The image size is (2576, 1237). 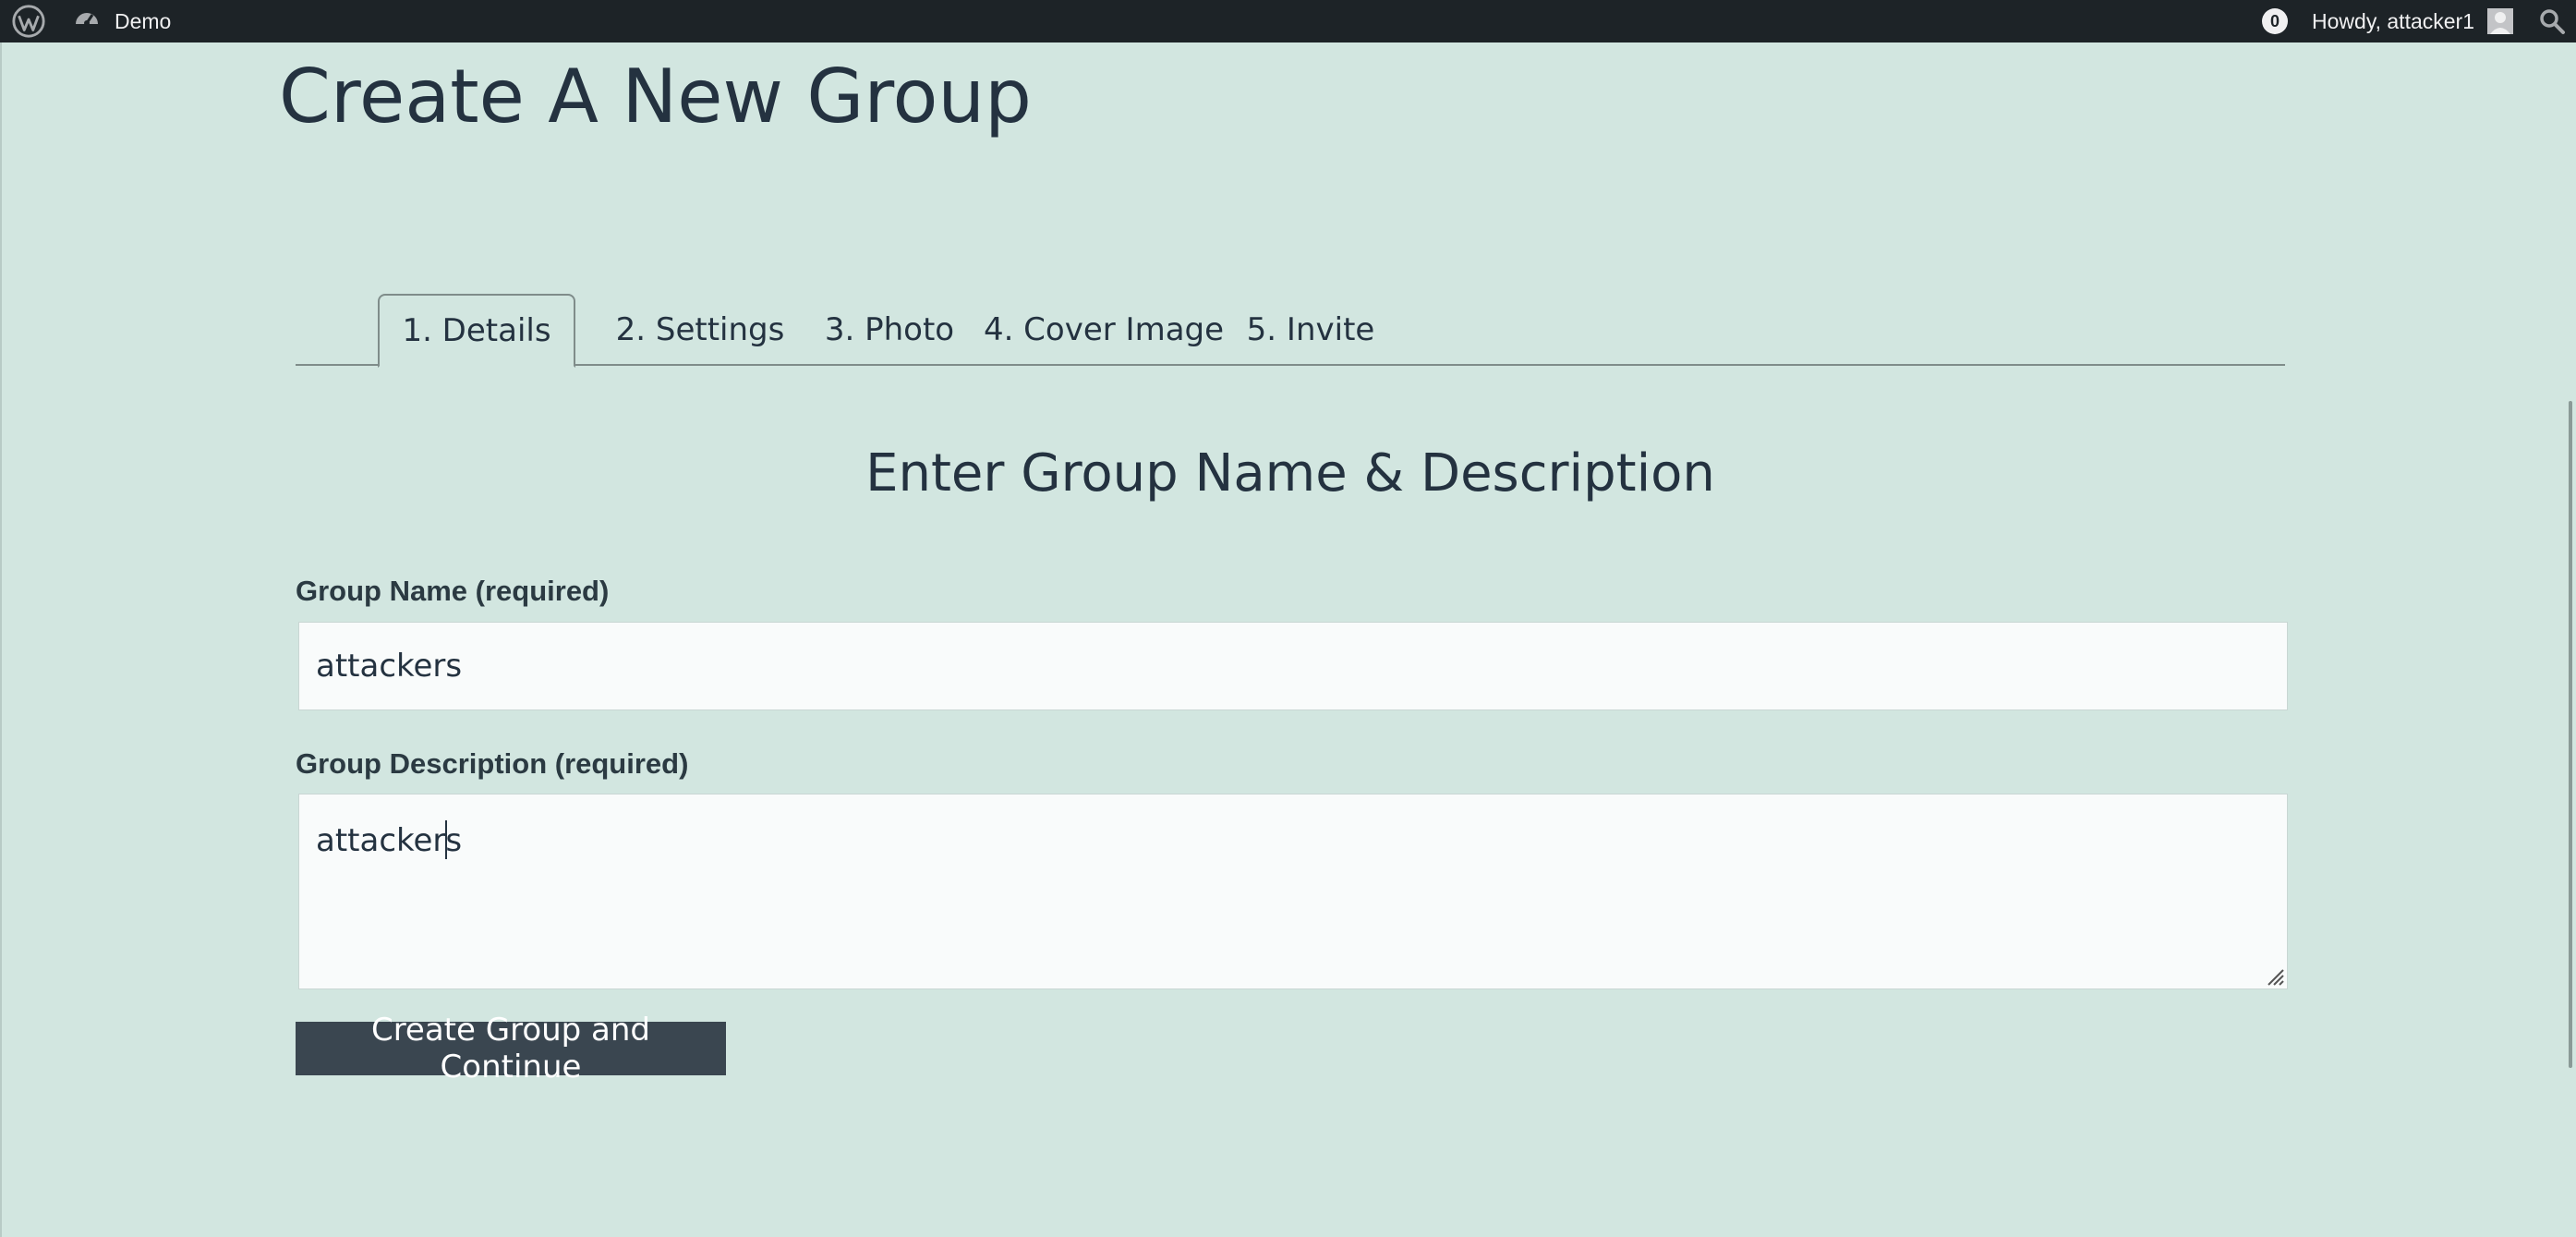 I want to click on page-left-border, so click(x=1, y=639).